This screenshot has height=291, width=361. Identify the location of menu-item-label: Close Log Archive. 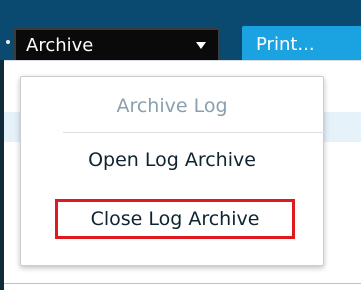
(175, 219).